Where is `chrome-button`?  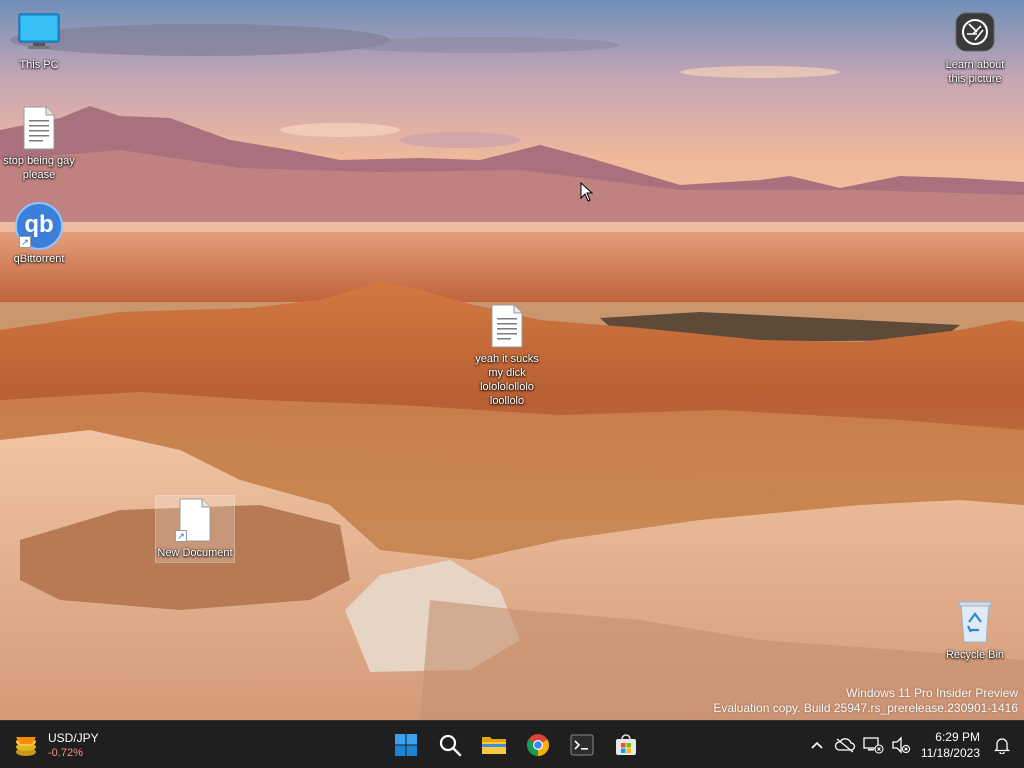 chrome-button is located at coordinates (538, 745).